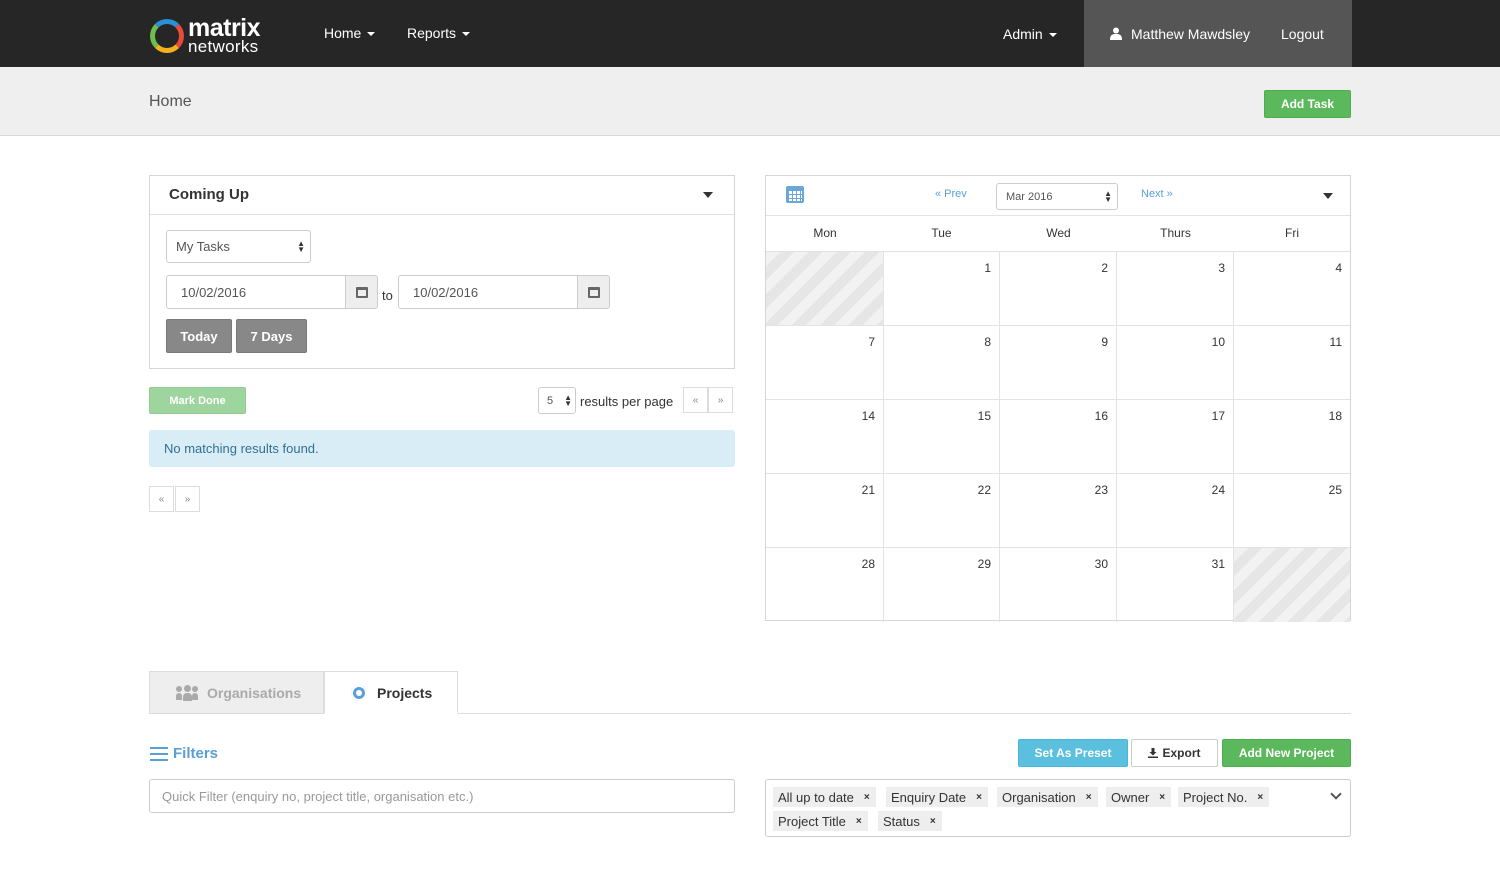  I want to click on calendar-day-number: 18, so click(1335, 416).